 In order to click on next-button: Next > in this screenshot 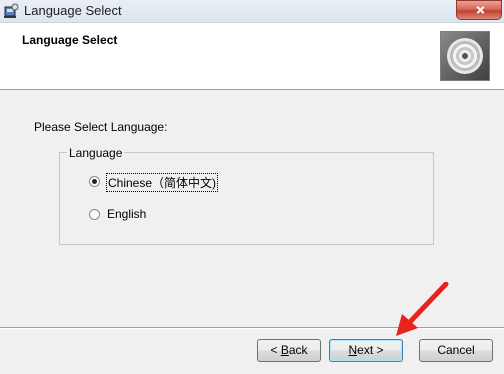, I will do `click(366, 350)`.